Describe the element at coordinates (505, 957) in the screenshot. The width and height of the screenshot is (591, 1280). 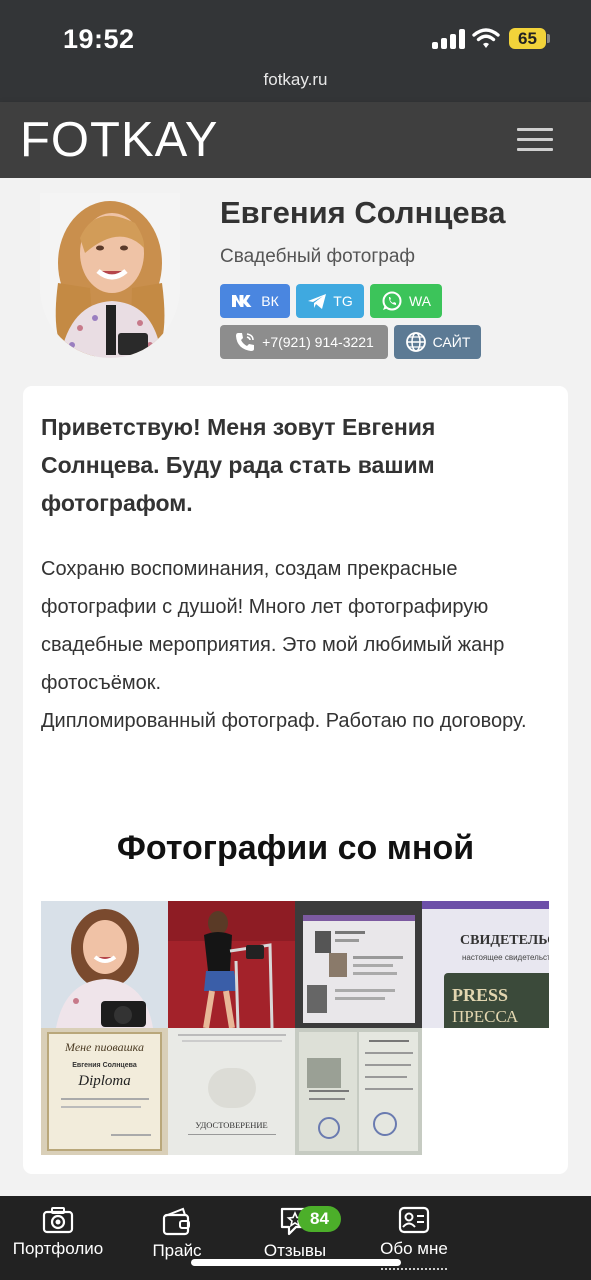
I see `press-certificate-subtitle: настоящее свидетельство в` at that location.